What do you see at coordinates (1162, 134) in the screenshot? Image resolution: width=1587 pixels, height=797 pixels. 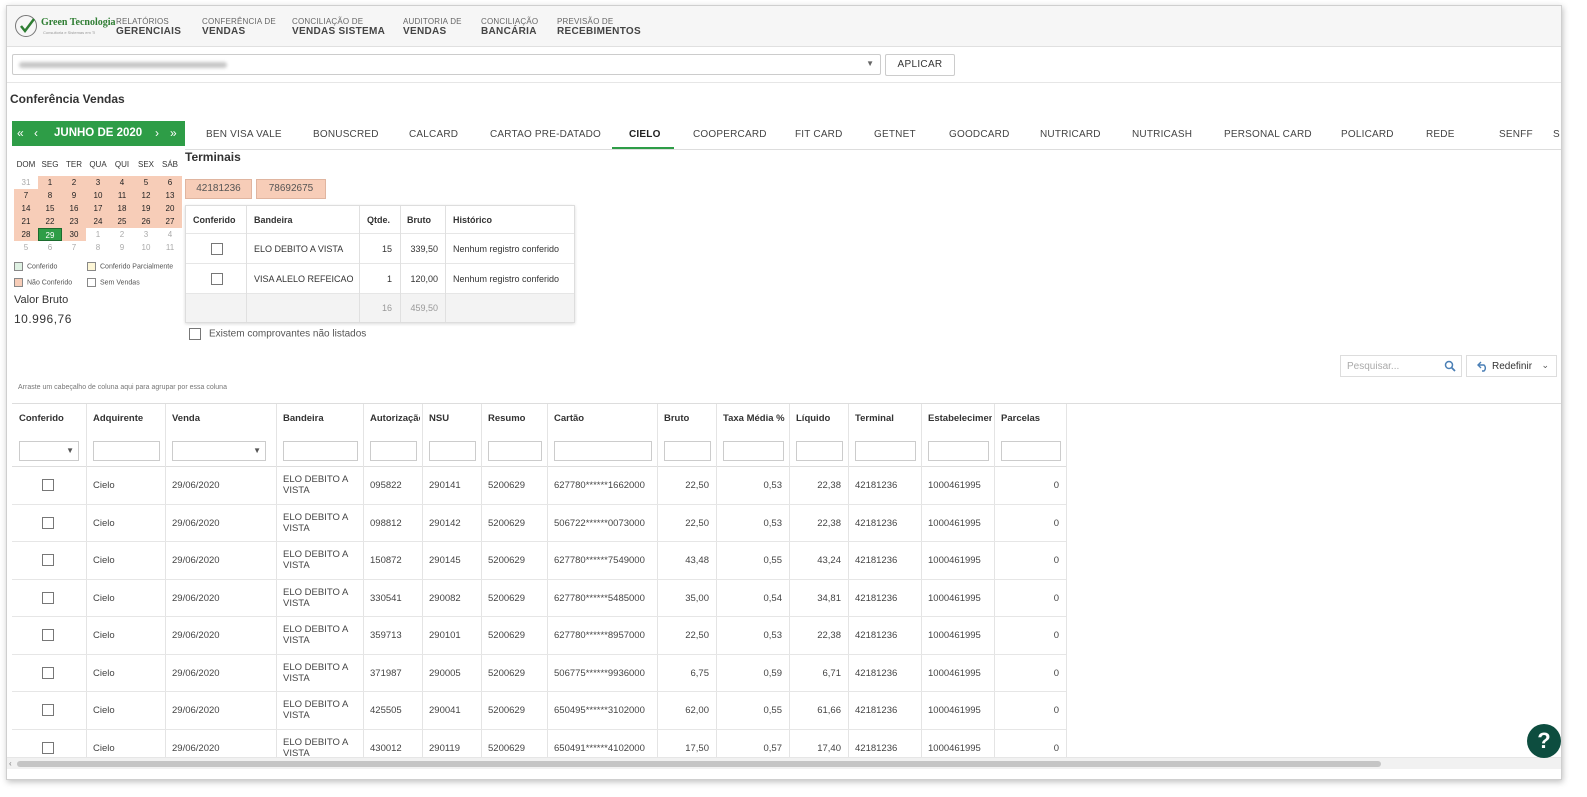 I see `tab-nutricash: NUTRICASH` at bounding box center [1162, 134].